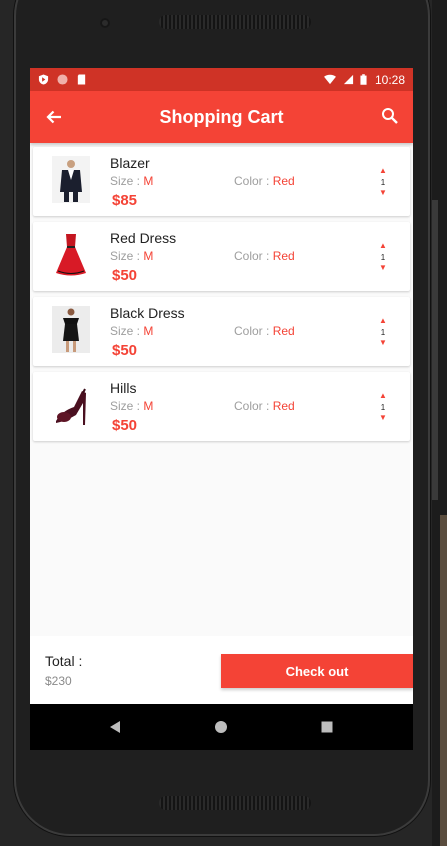 The image size is (447, 846). Describe the element at coordinates (330, 79) in the screenshot. I see `wifi-icon` at that location.